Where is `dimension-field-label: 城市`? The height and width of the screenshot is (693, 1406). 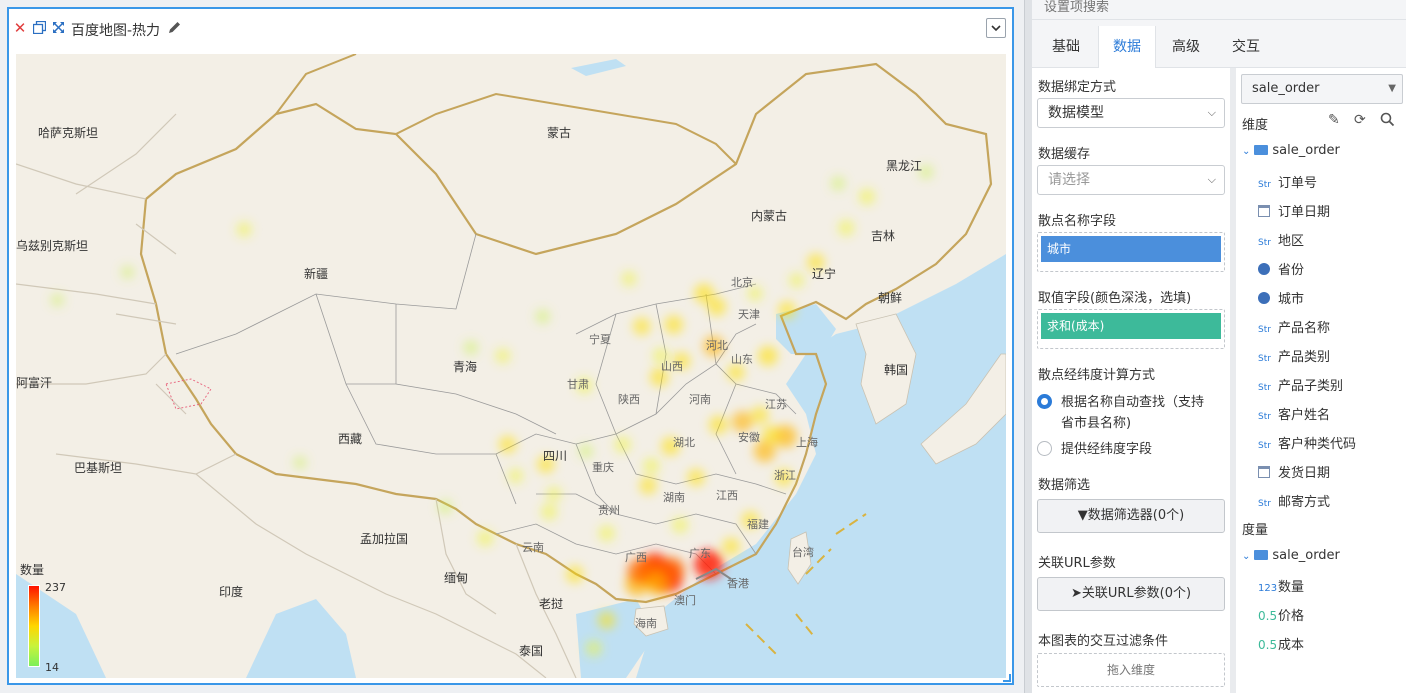 dimension-field-label: 城市 is located at coordinates (1291, 299).